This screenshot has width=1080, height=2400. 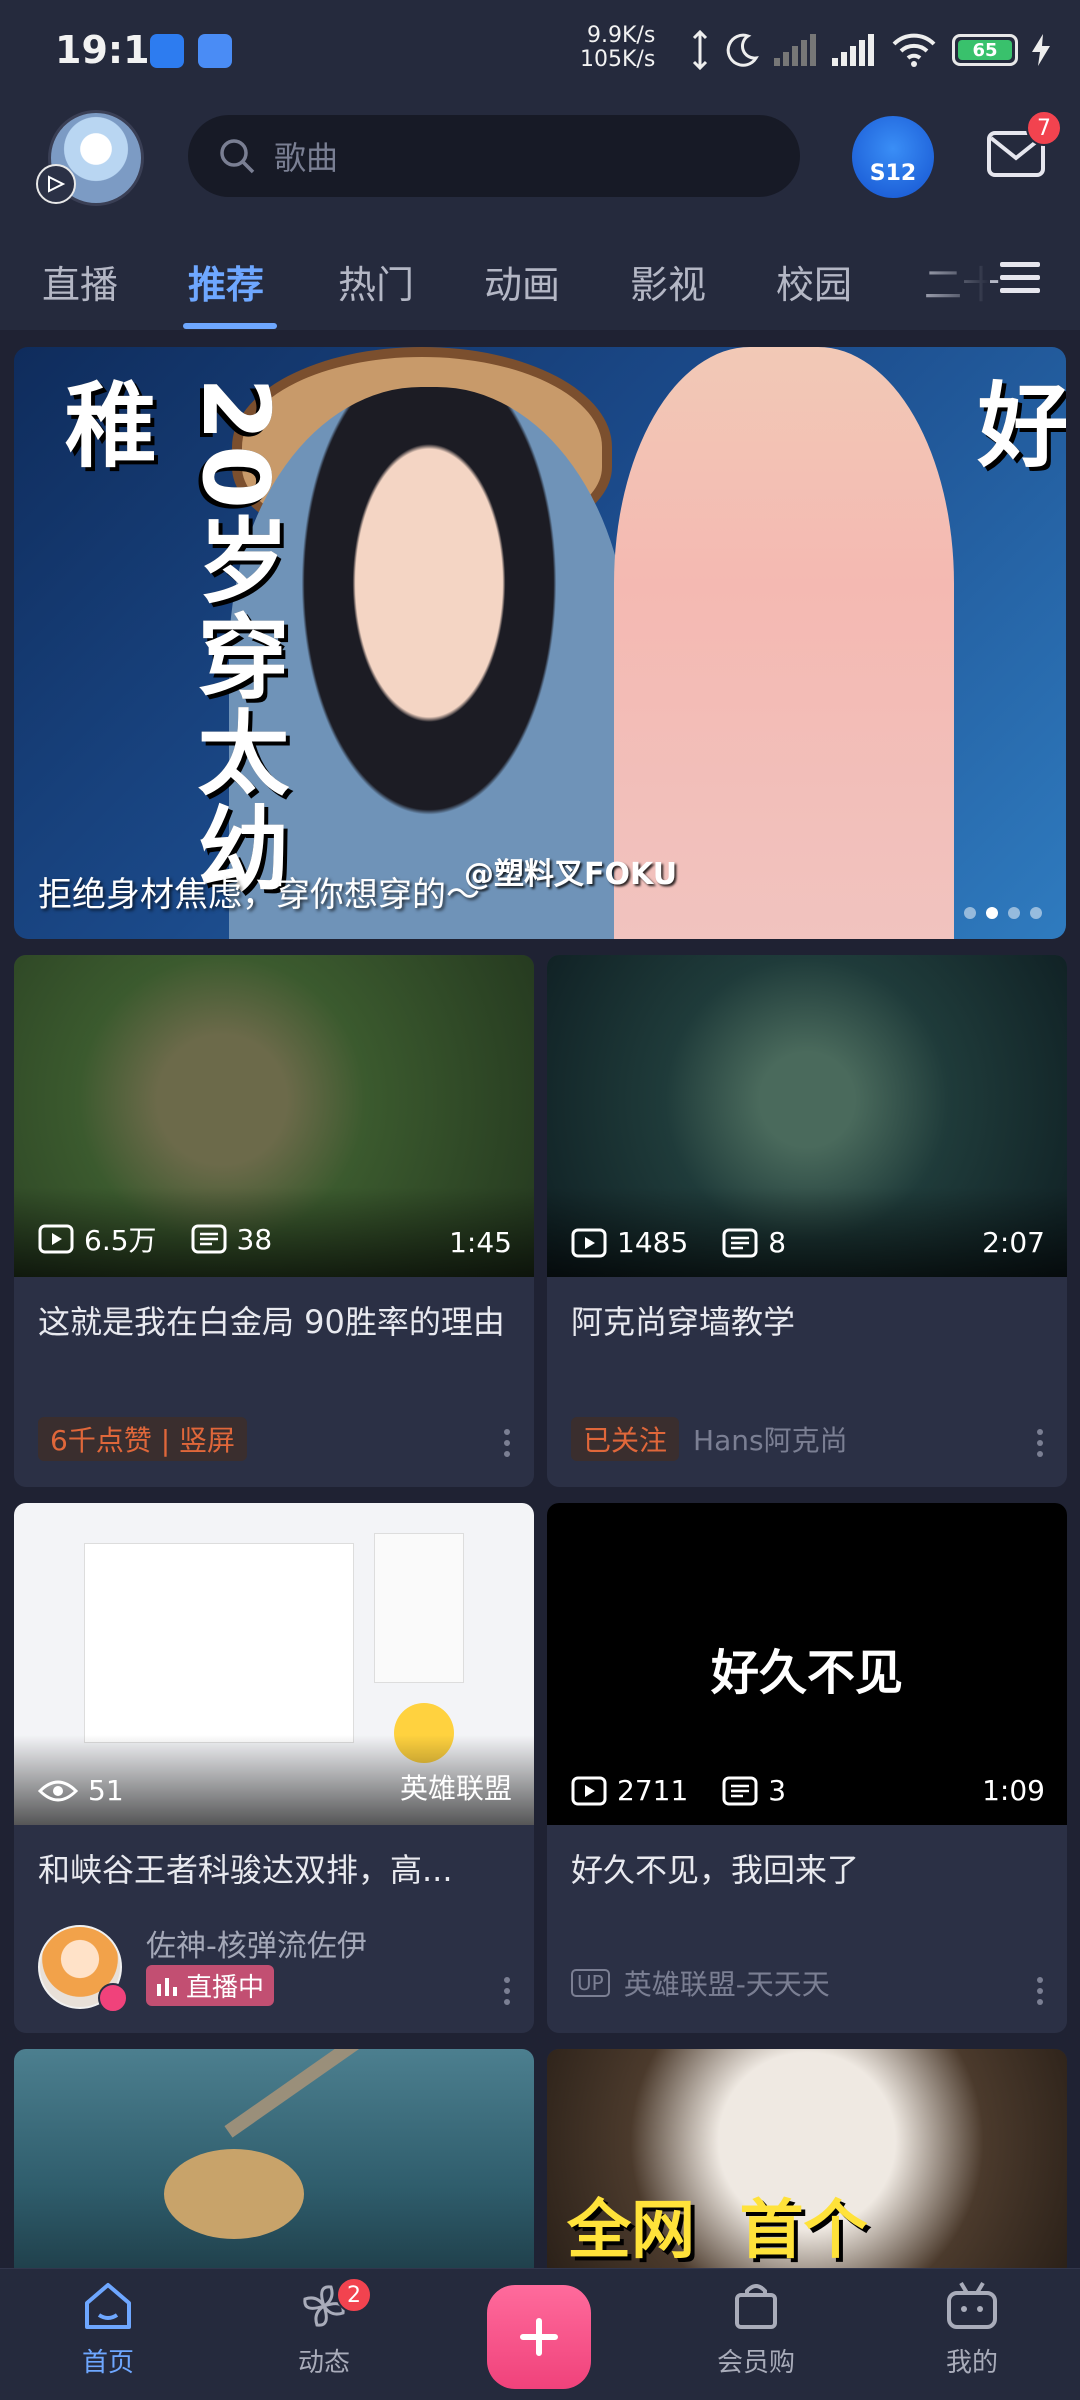 I want to click on search-icon, so click(x=237, y=156).